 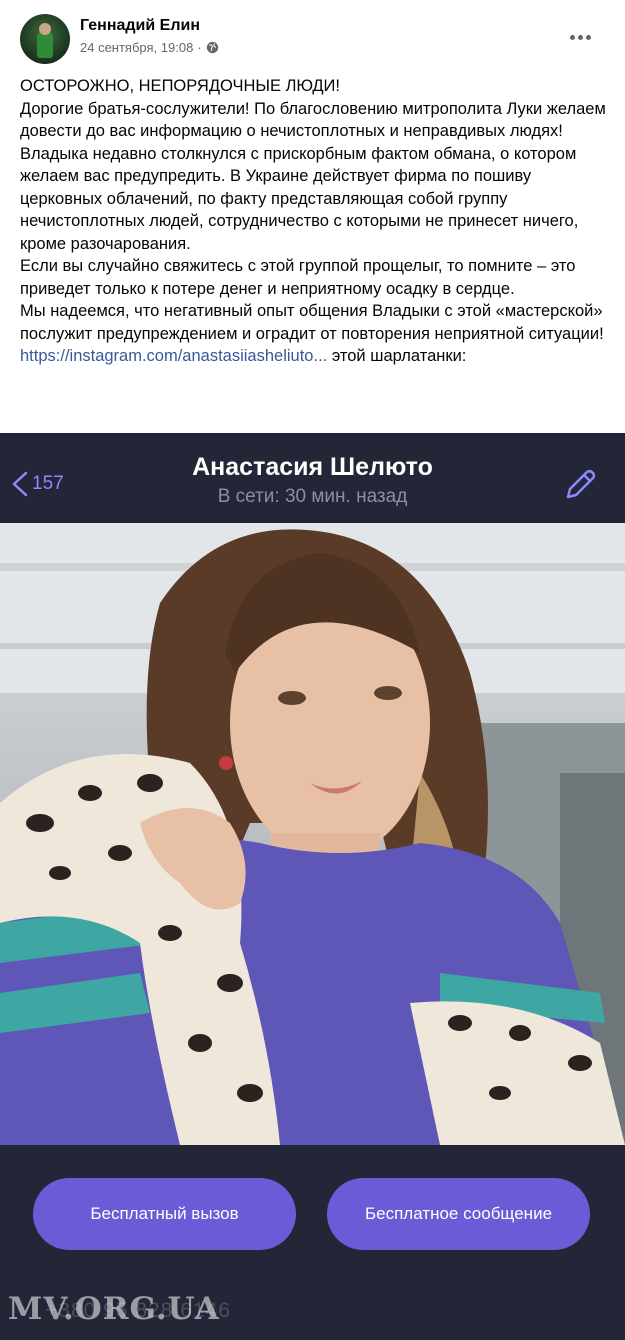 I want to click on globe-icon, so click(x=212, y=47).